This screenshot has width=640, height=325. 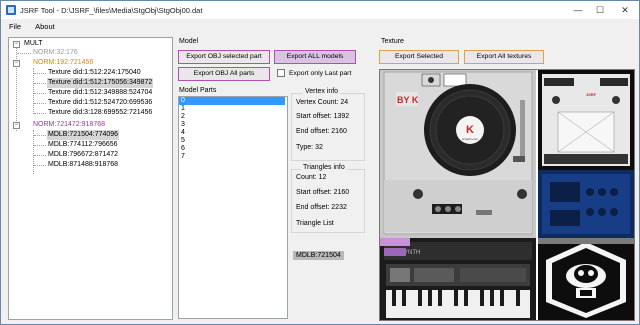 I want to click on model-section-label: Model, so click(x=189, y=41).